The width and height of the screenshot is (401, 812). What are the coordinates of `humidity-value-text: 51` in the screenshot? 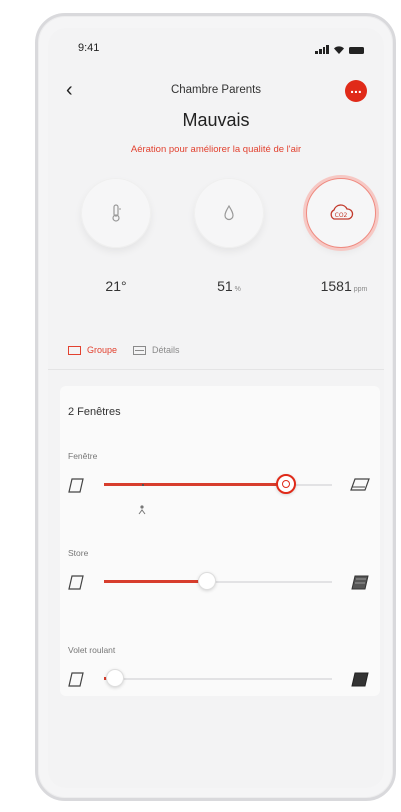 It's located at (225, 286).